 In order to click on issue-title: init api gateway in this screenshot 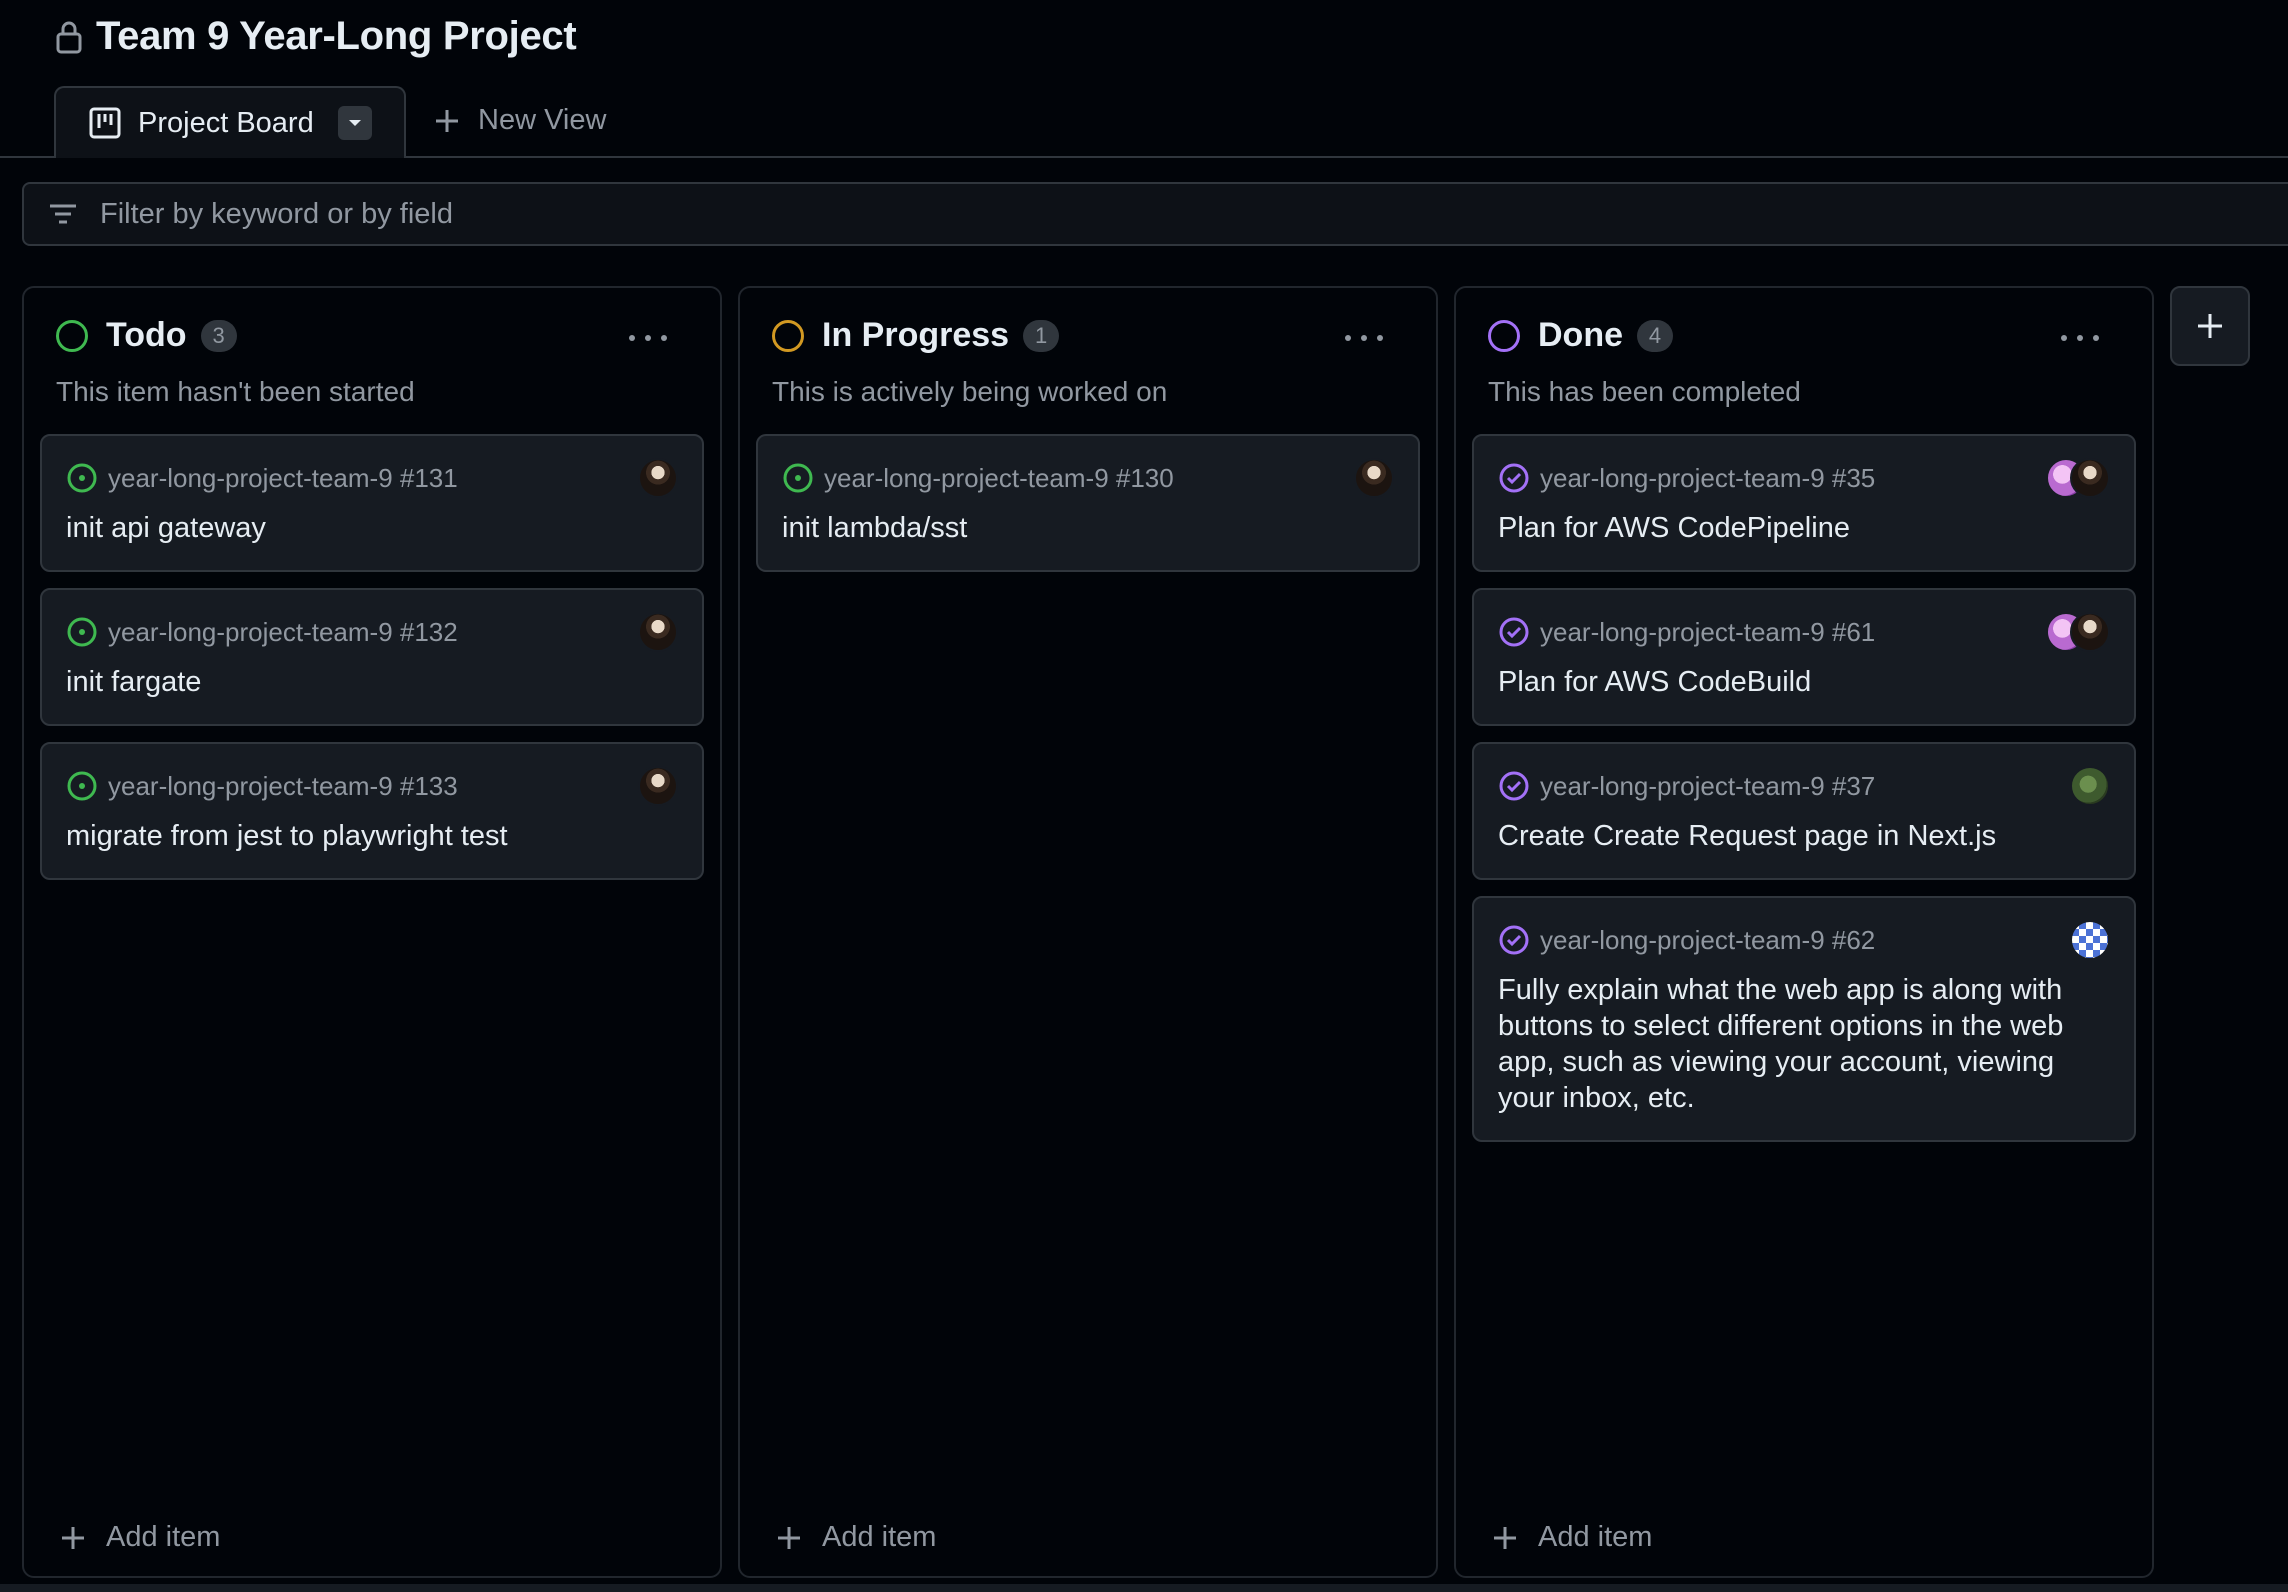, I will do `click(372, 528)`.